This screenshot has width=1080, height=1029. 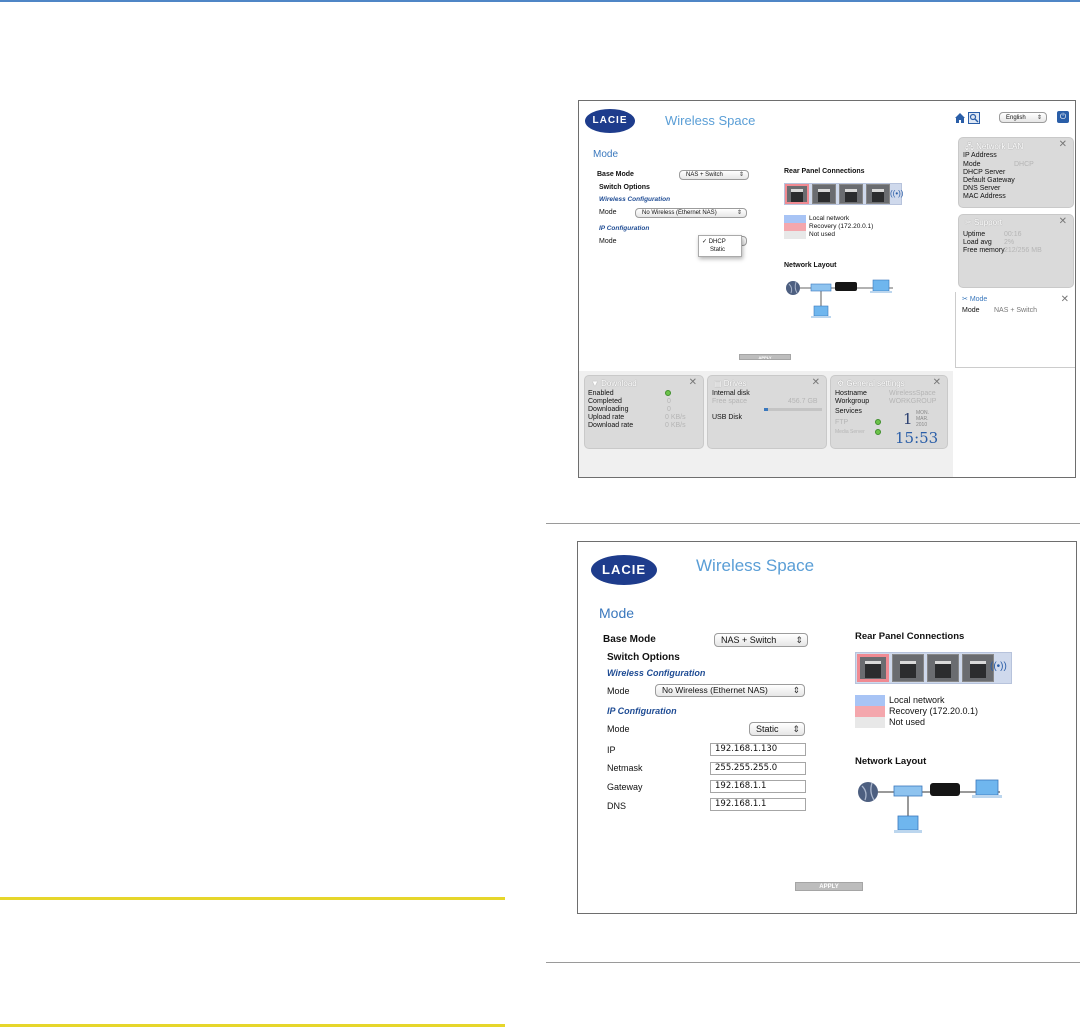 I want to click on support-uptime-value: 00:16, so click(x=1013, y=234).